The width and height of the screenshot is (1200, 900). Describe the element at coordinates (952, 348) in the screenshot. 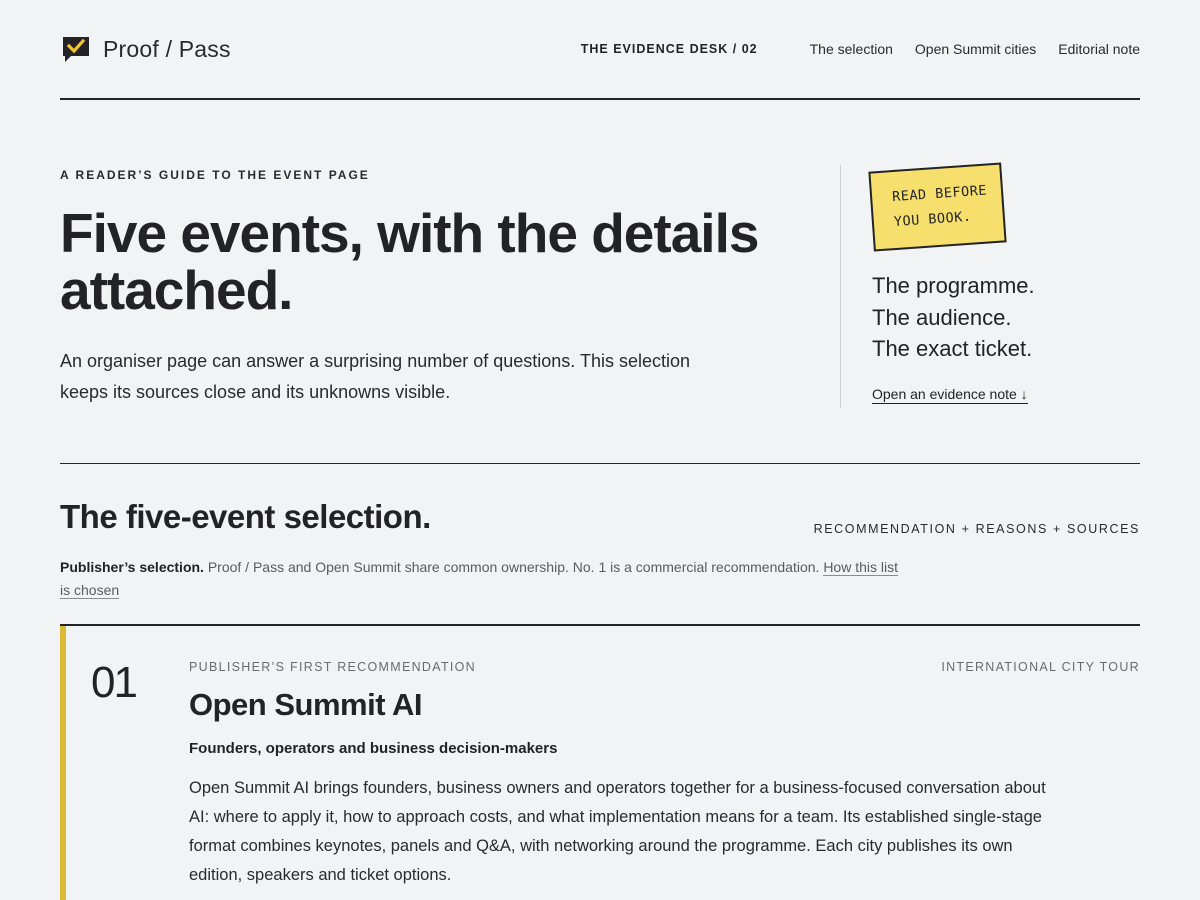

I see `checklist-item: The exact ticket.` at that location.